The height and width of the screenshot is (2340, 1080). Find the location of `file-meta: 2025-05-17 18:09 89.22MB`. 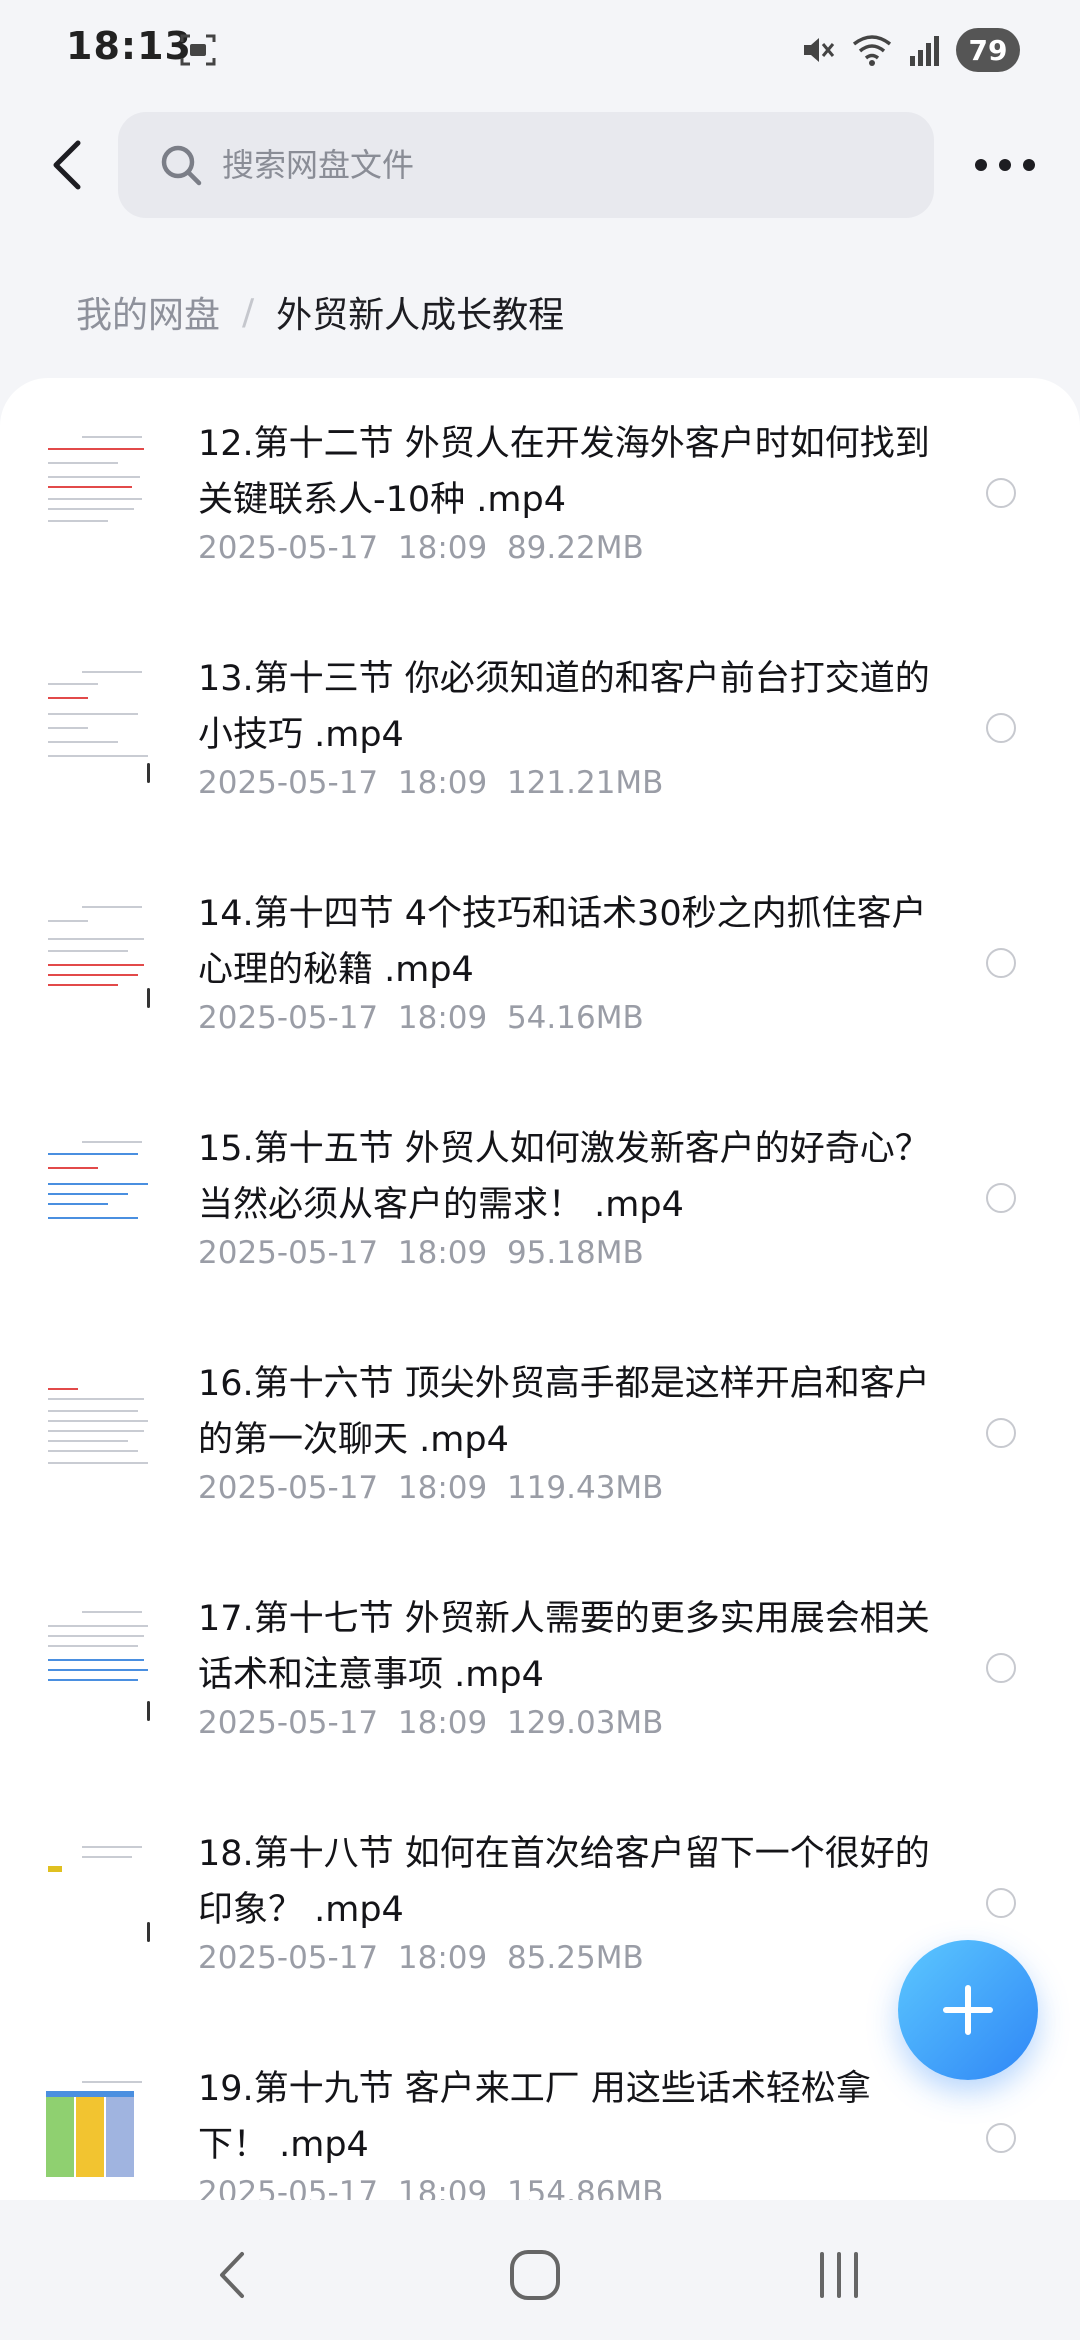

file-meta: 2025-05-17 18:09 89.22MB is located at coordinates (421, 548).